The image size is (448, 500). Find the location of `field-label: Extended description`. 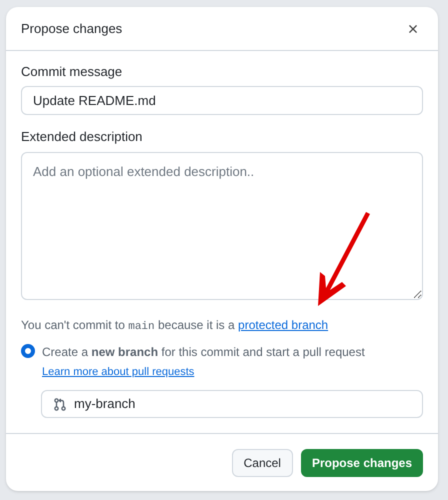

field-label: Extended description is located at coordinates (82, 137).